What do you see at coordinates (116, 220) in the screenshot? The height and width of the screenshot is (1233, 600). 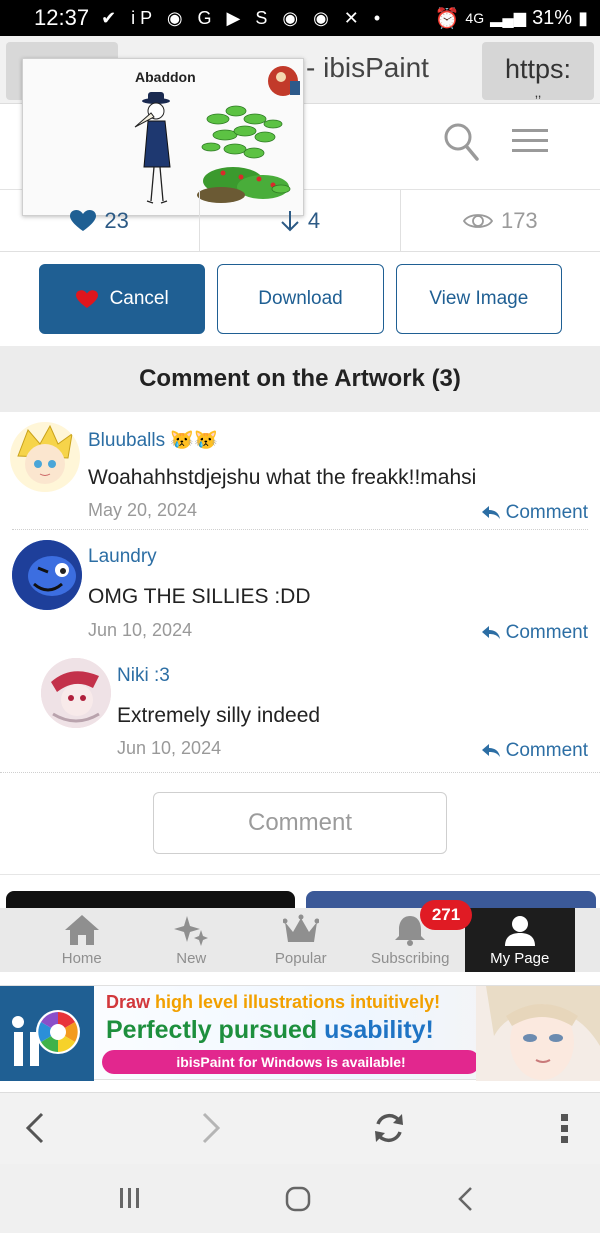 I see `likes-count: 23` at bounding box center [116, 220].